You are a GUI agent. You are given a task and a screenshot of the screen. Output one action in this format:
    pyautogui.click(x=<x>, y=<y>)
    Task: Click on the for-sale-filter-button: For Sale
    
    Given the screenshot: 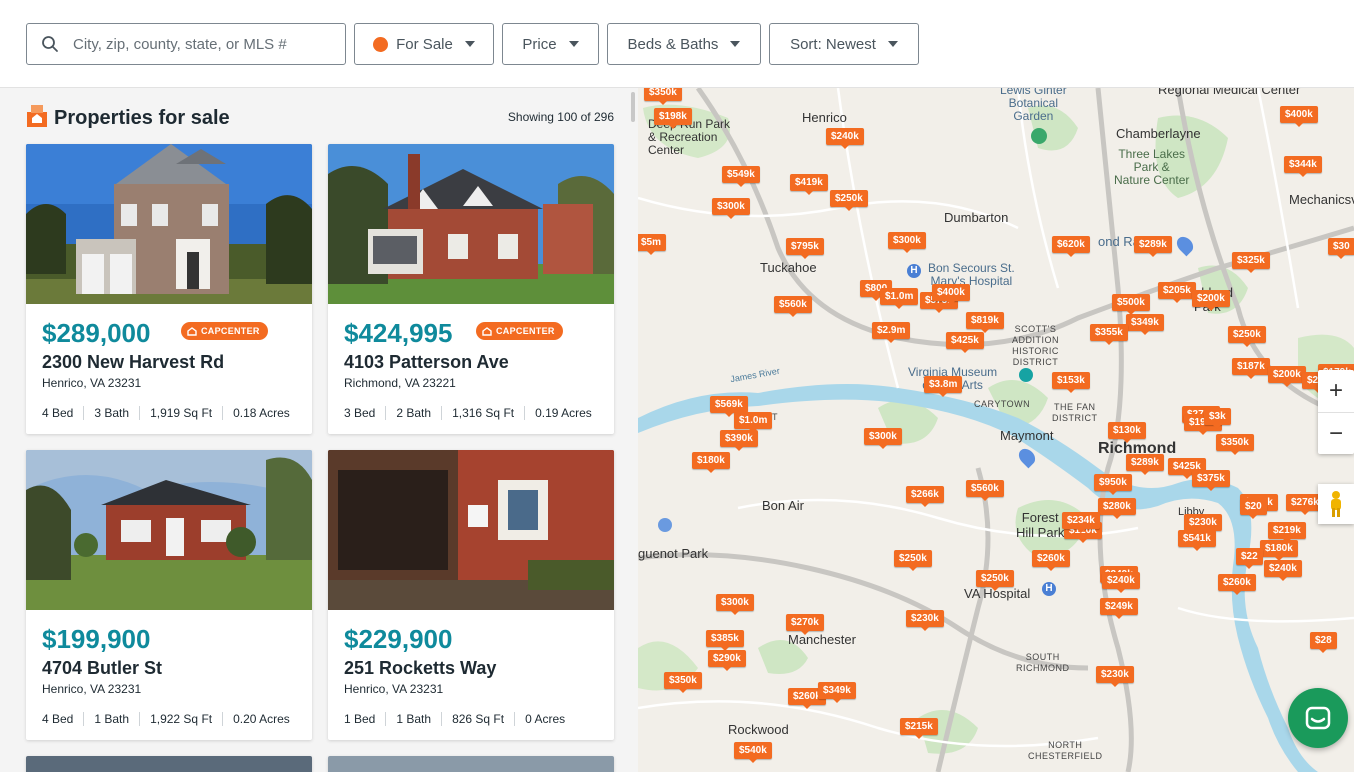 What is the action you would take?
    pyautogui.click(x=424, y=44)
    